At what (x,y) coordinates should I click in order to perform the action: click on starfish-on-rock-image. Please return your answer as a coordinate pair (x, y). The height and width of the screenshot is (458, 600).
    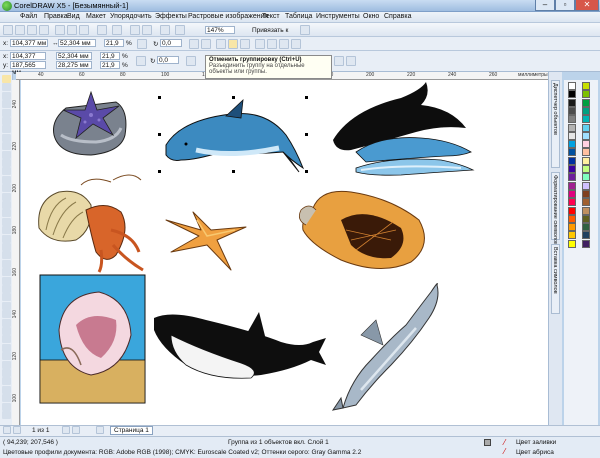
    Looking at the image, I should click on (90, 123).